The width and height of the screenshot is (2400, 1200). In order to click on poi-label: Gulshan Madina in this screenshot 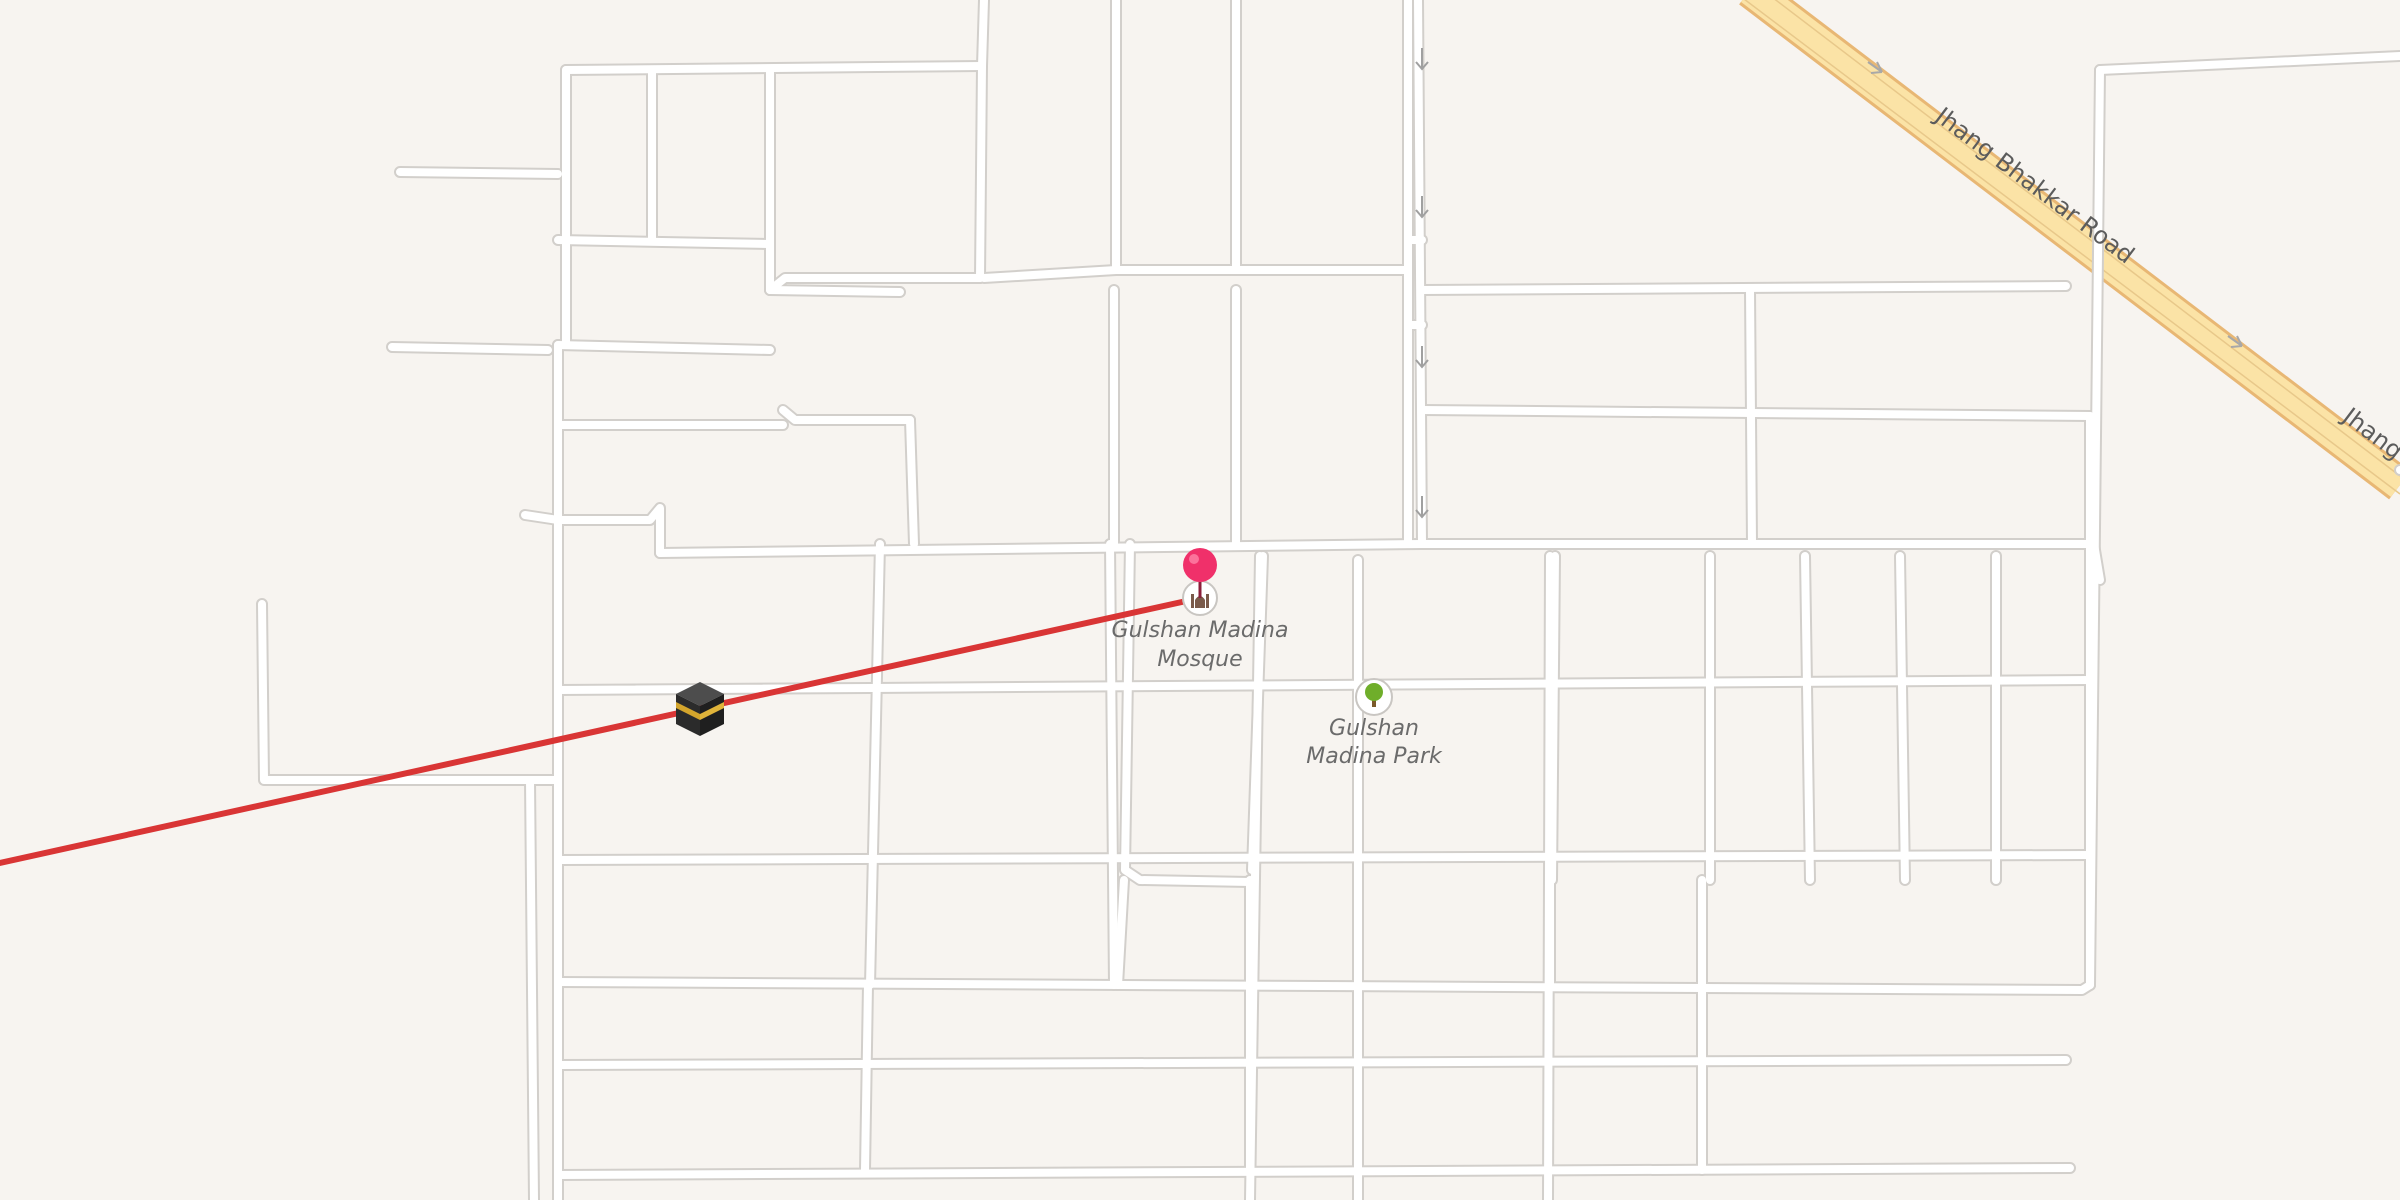, I will do `click(1200, 630)`.